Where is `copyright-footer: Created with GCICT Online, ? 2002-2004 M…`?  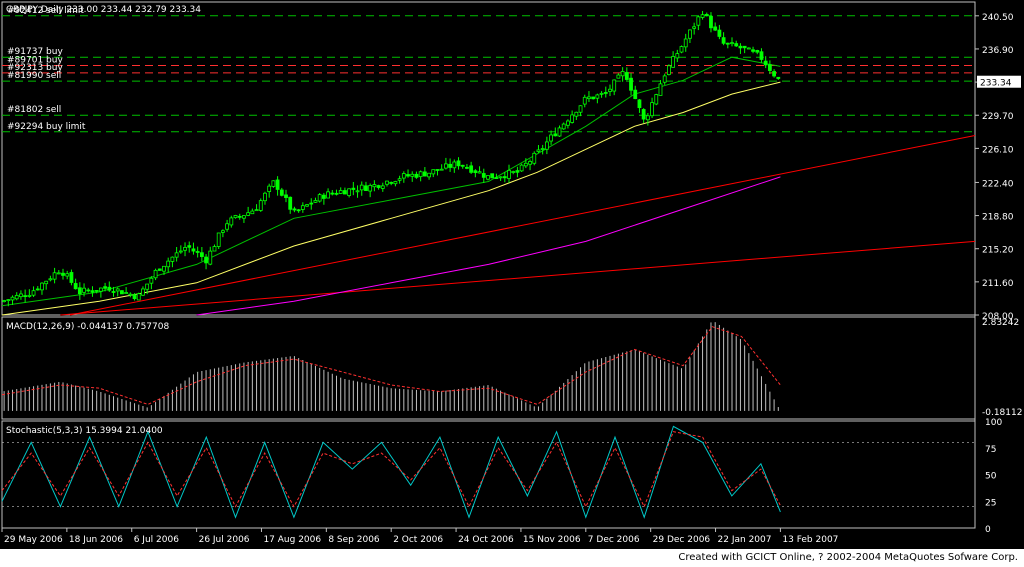 copyright-footer: Created with GCICT Online, ? 2002-2004 M… is located at coordinates (848, 557).